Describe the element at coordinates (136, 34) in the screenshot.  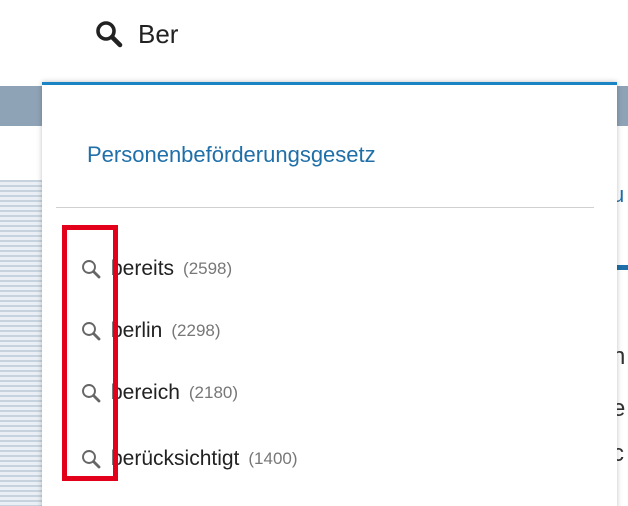
I see `search-field: Ber` at that location.